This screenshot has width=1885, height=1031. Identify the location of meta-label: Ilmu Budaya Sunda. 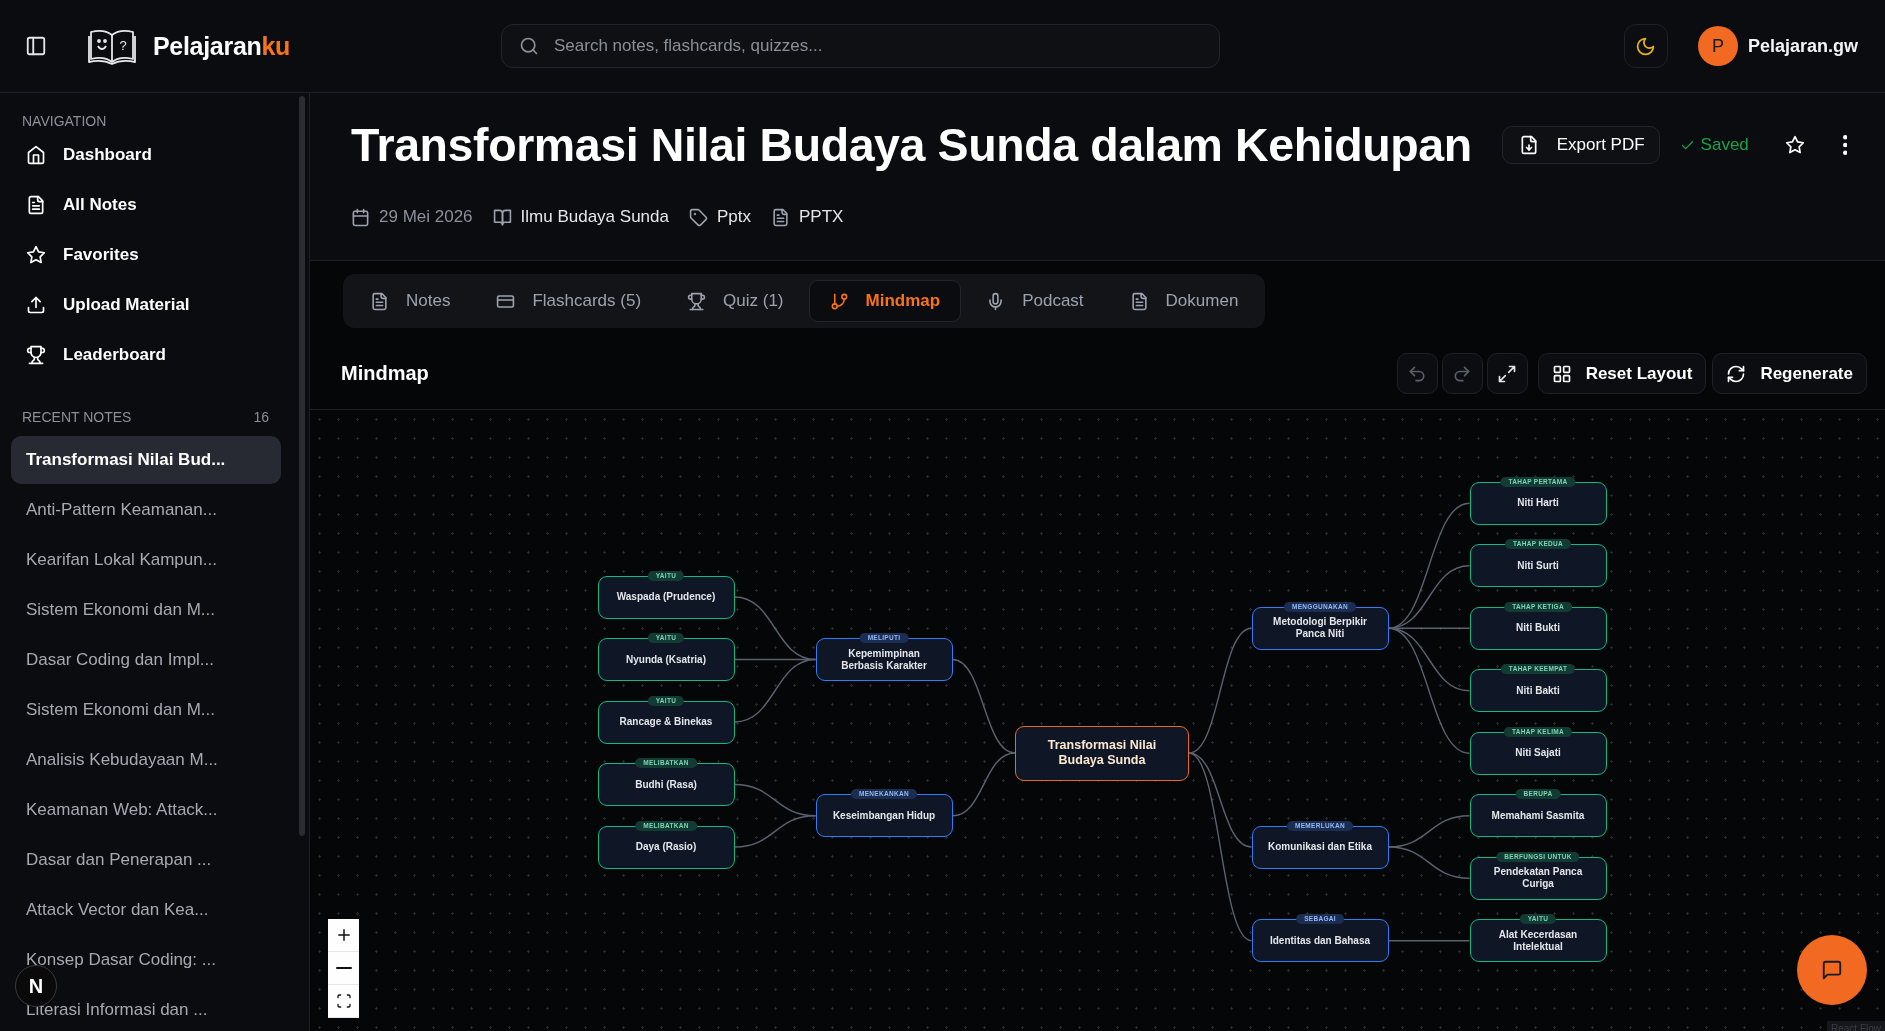
(594, 217).